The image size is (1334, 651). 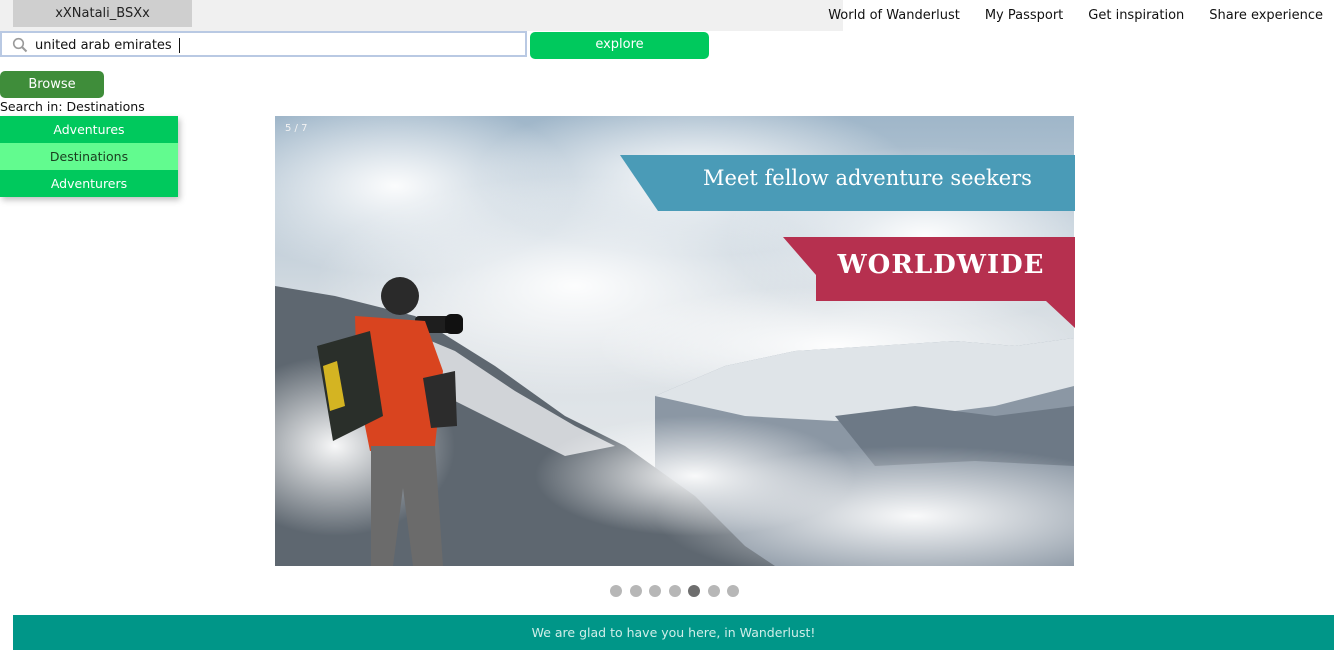 I want to click on search-input, so click(x=275, y=45).